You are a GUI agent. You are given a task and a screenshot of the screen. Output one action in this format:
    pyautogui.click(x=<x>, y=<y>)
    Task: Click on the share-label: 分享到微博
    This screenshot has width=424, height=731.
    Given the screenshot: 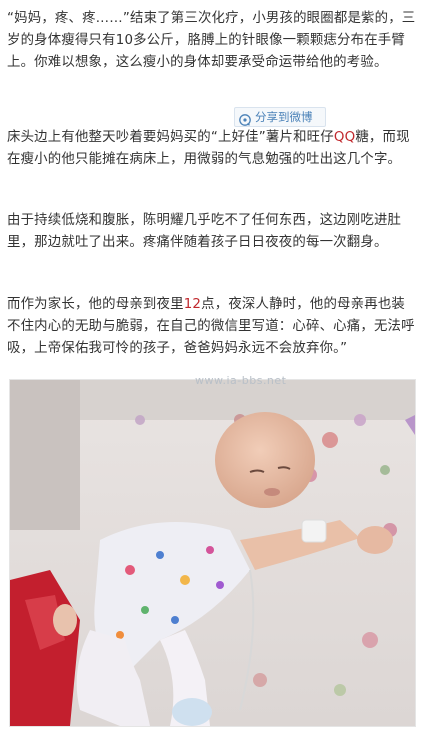 What is the action you would take?
    pyautogui.click(x=284, y=117)
    